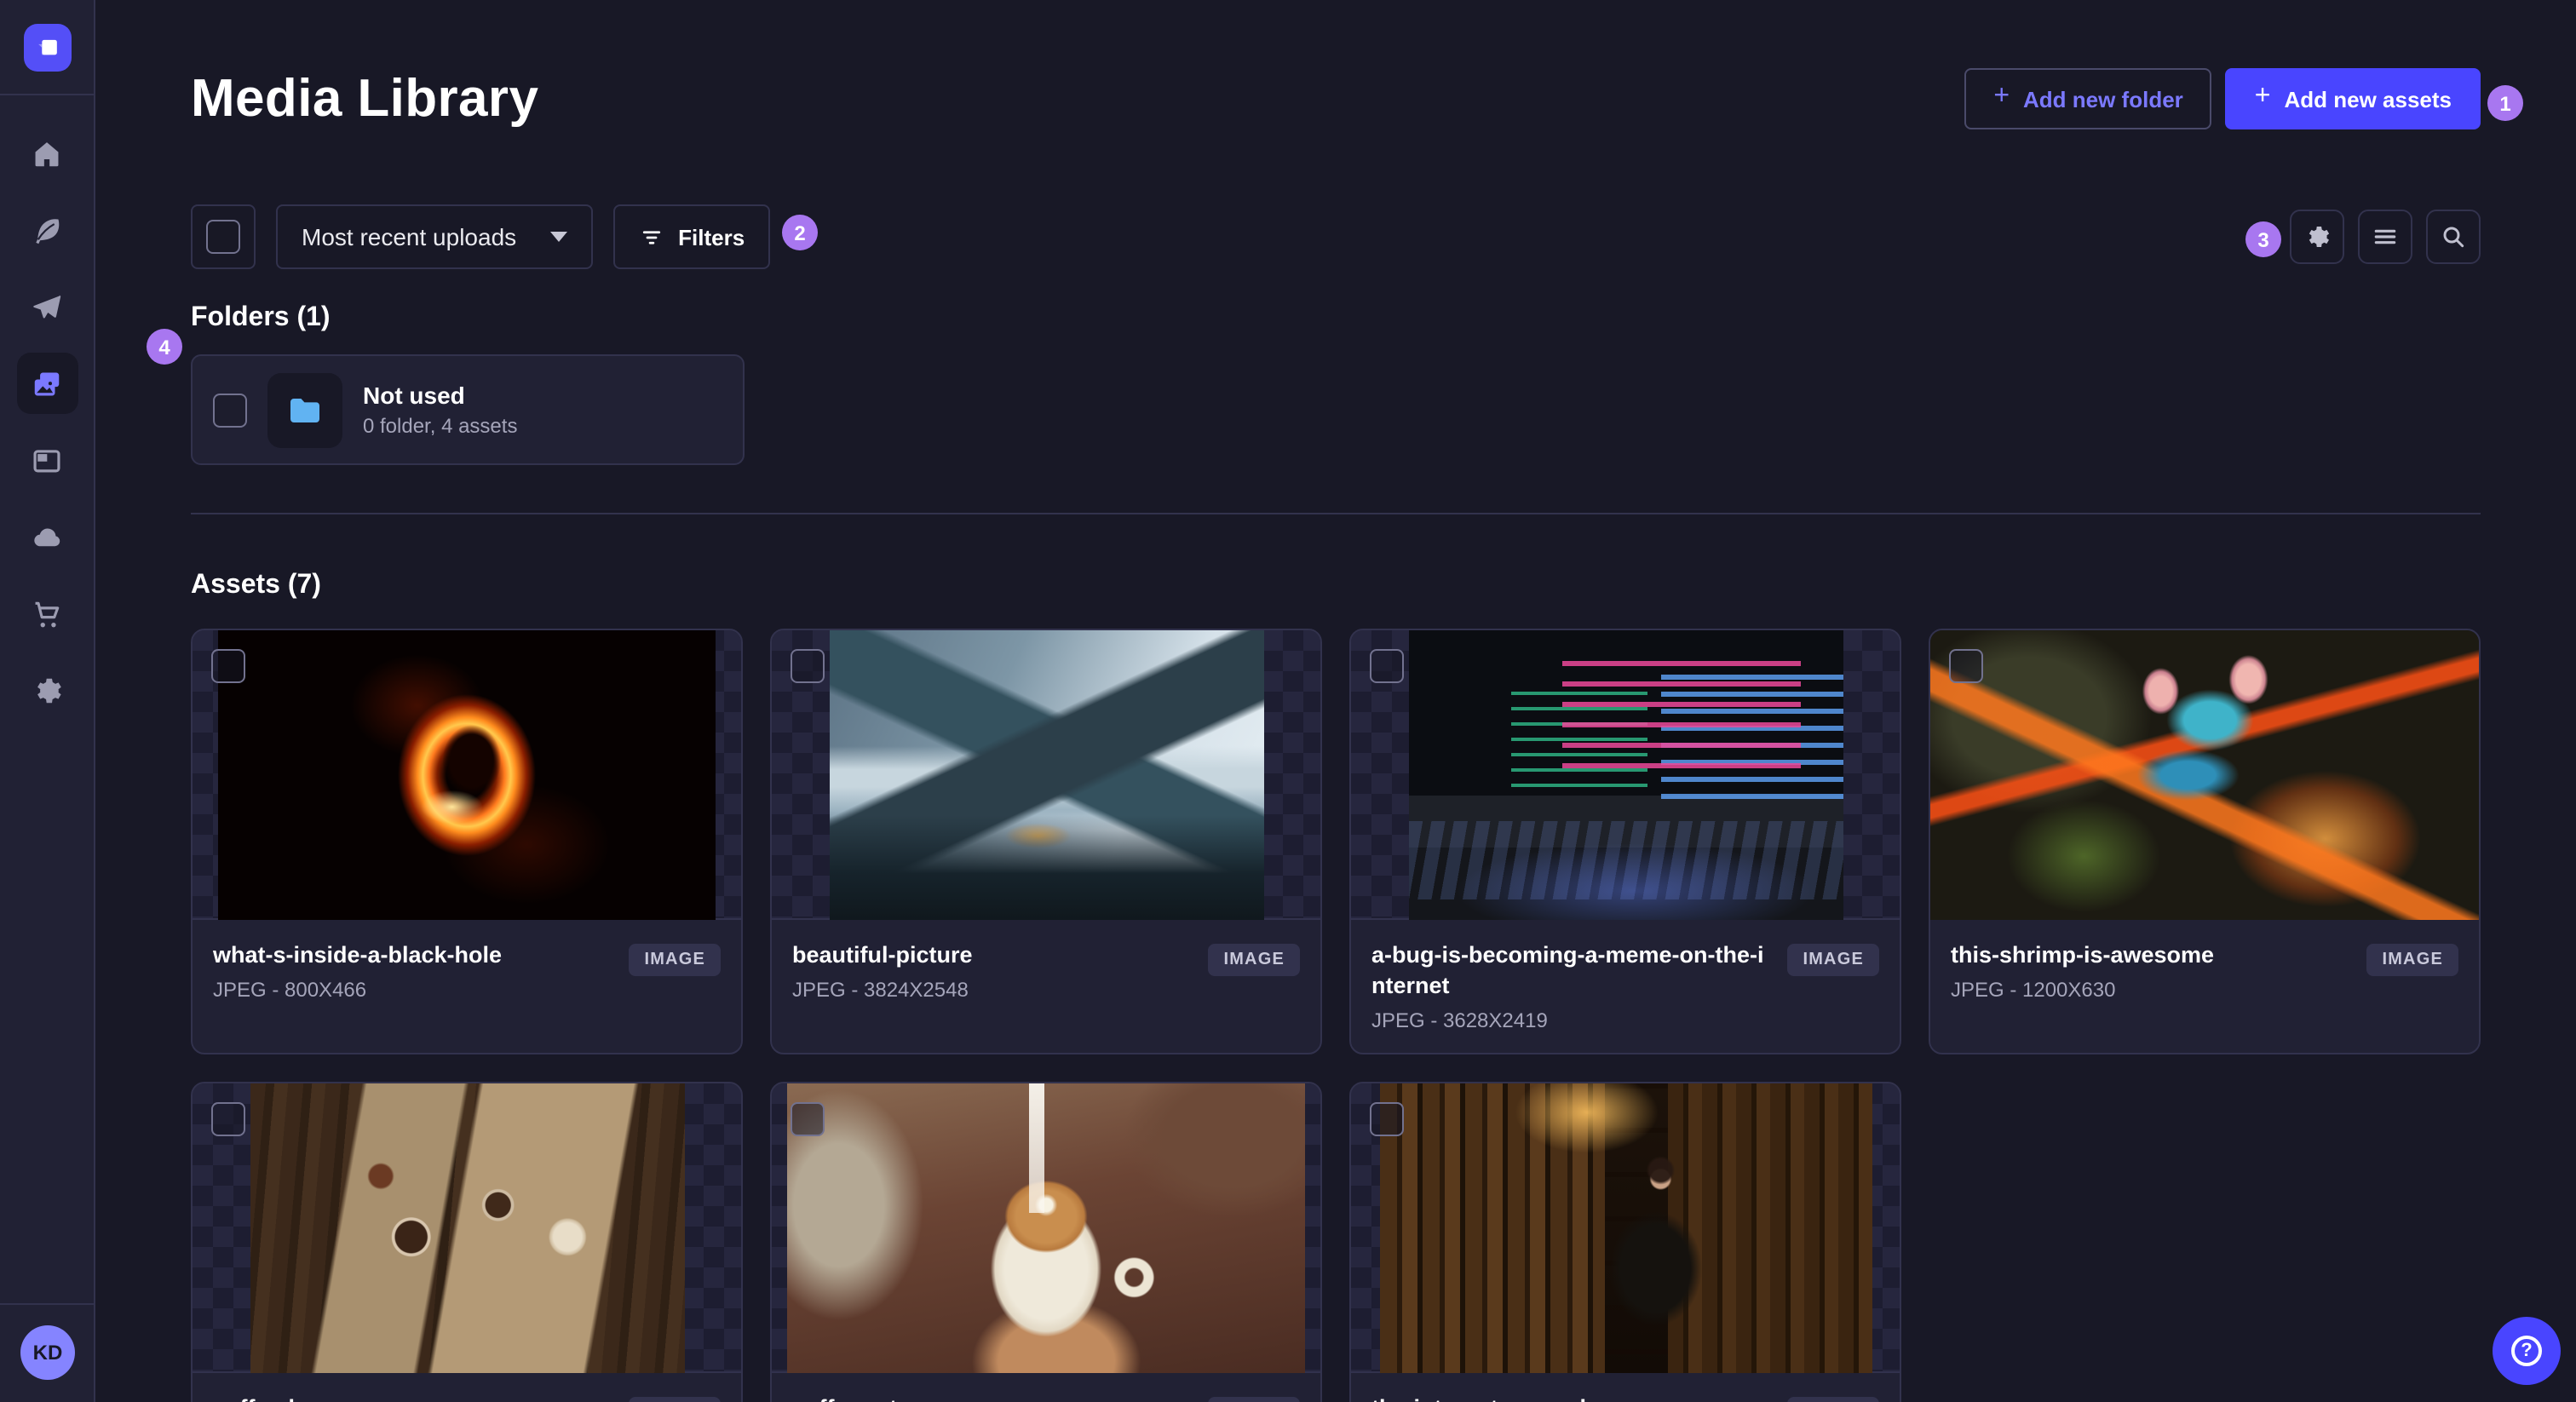  I want to click on folder-icon, so click(305, 410).